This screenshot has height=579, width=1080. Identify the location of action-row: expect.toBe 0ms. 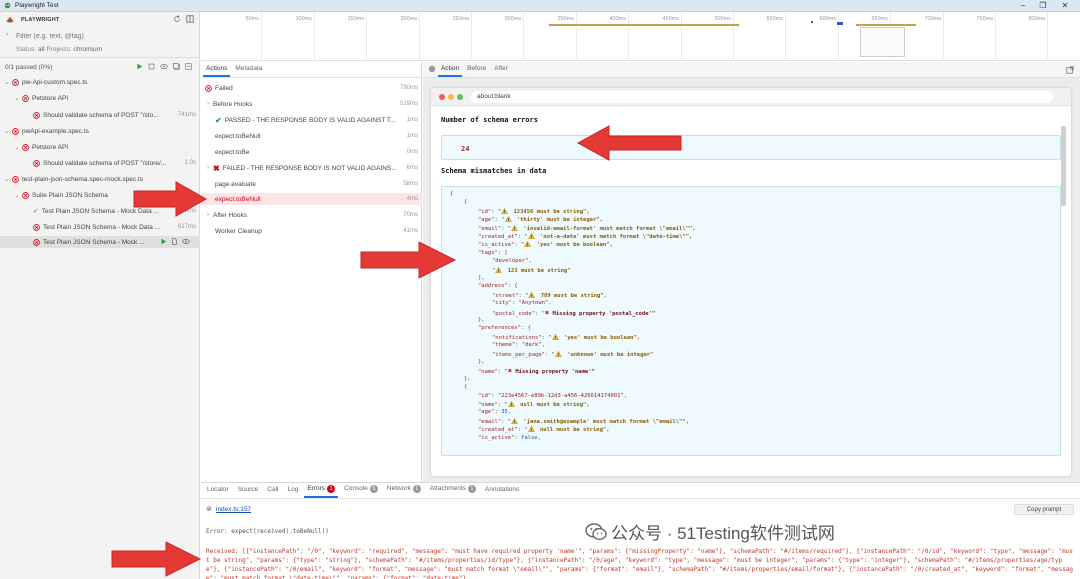
(311, 152).